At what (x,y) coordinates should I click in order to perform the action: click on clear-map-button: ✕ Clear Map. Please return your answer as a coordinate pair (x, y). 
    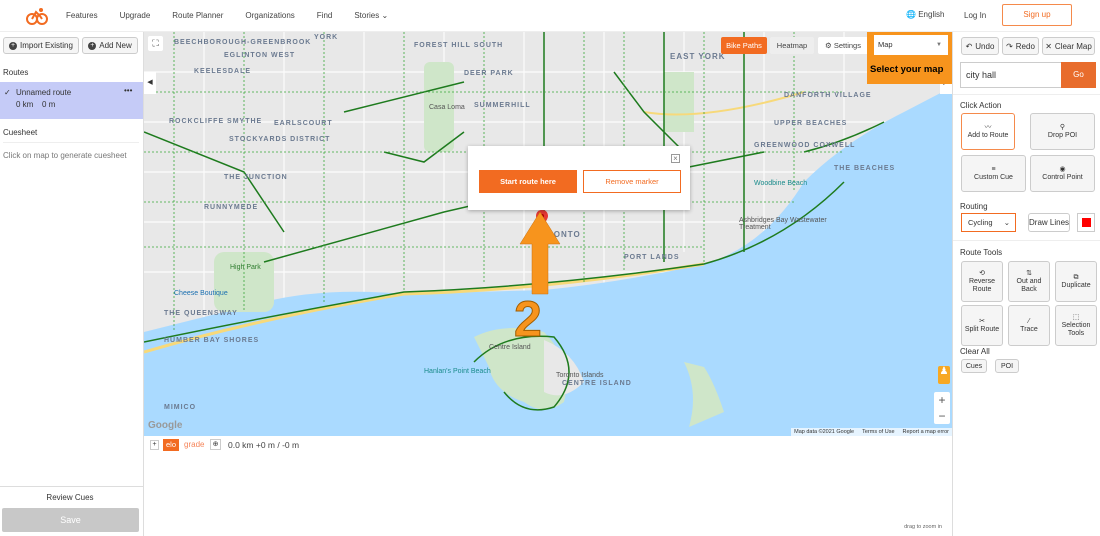
    Looking at the image, I should click on (1068, 46).